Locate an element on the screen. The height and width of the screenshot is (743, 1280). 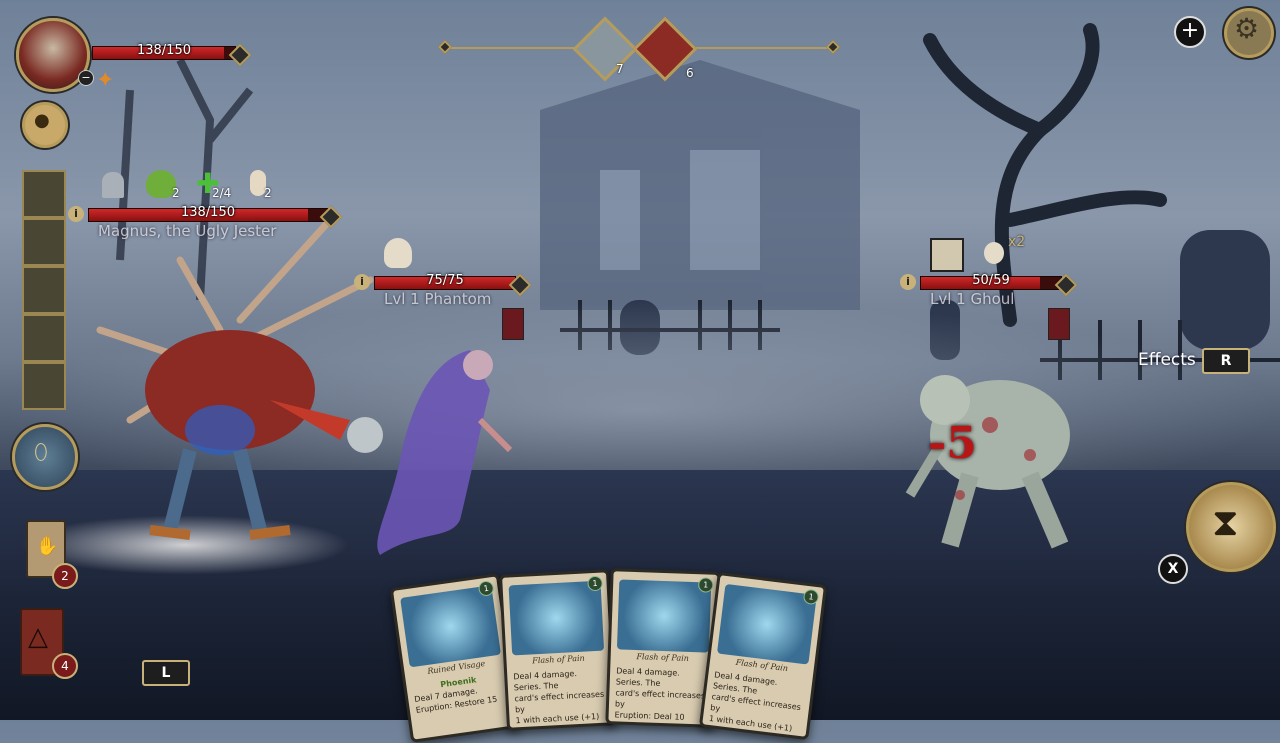
hero-name: Magnus, the Ugly Jester is located at coordinates (187, 231).